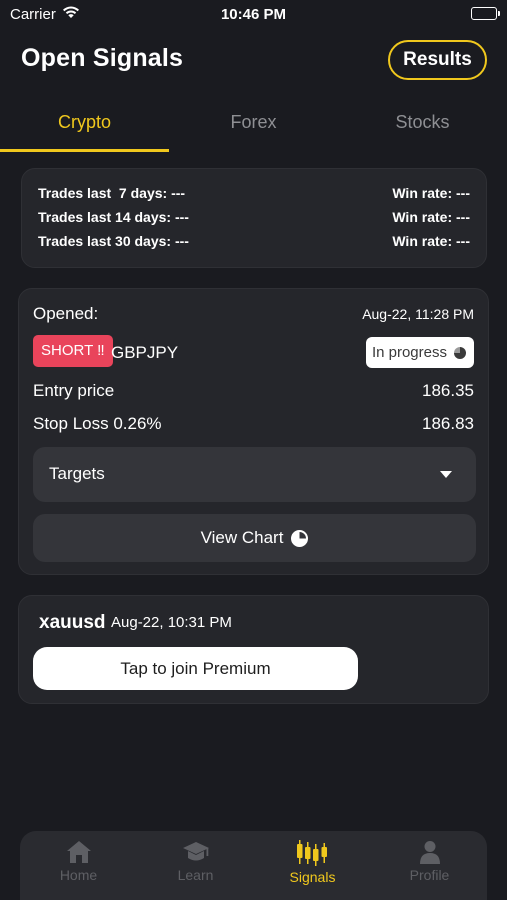  Describe the element at coordinates (97, 423) in the screenshot. I see `stop-loss-label: Stop Loss 0.26%` at that location.